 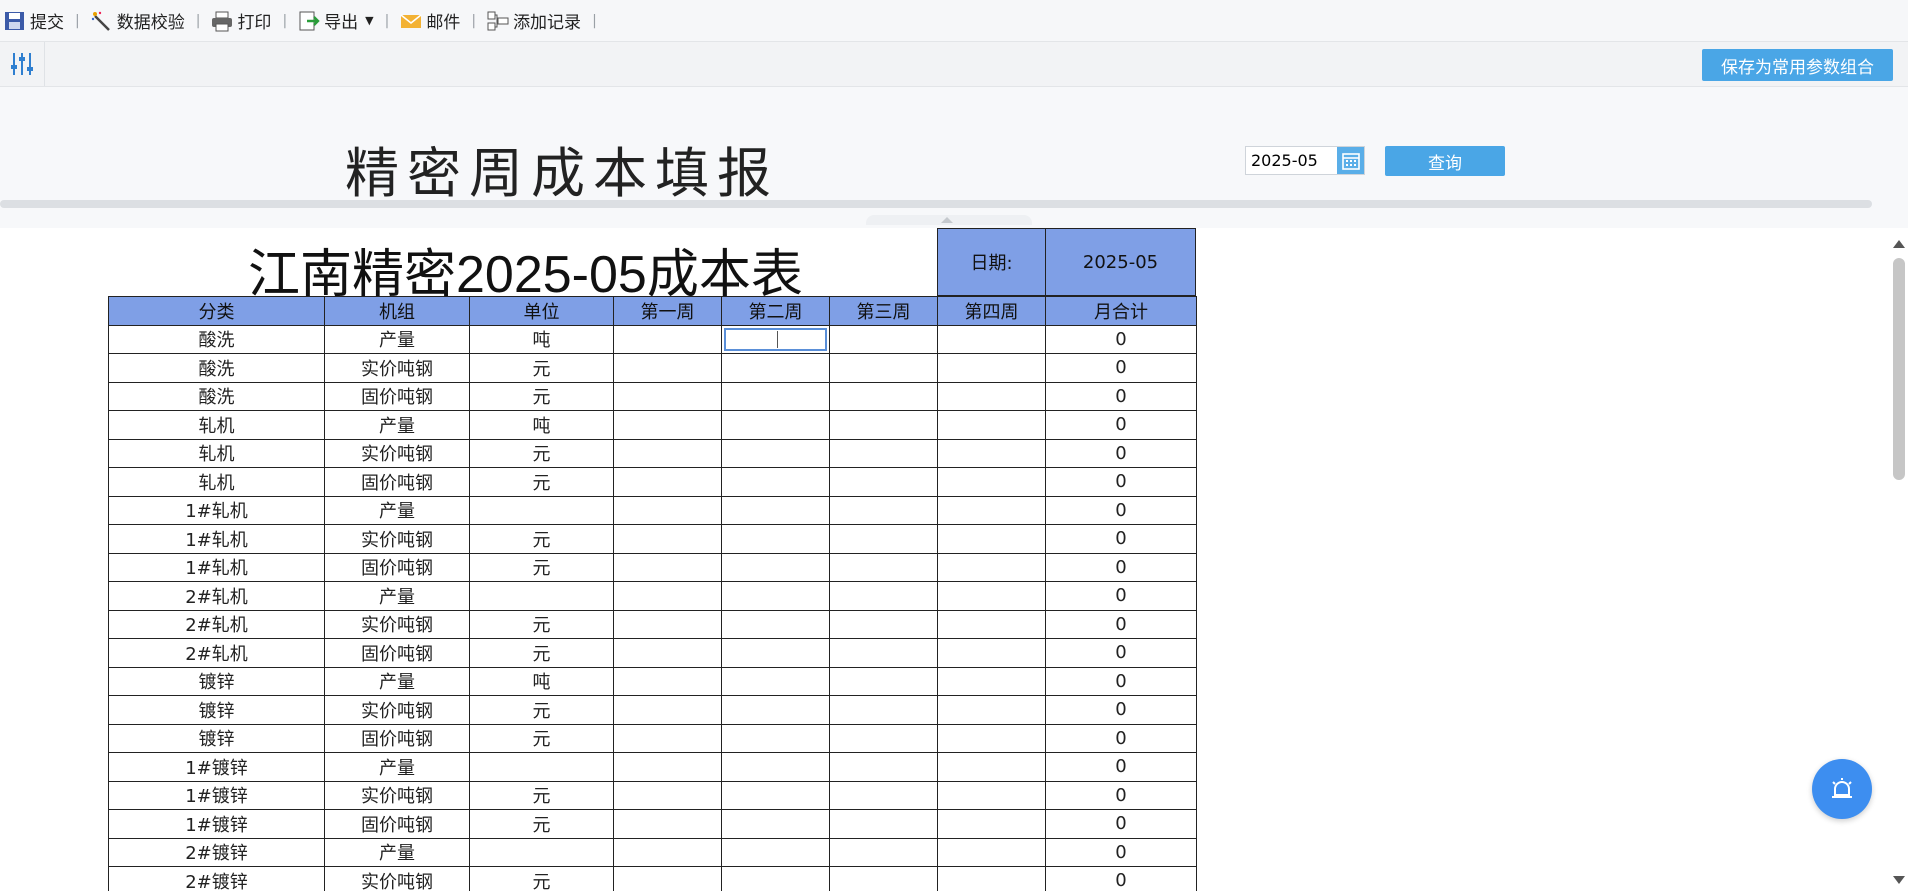 I want to click on scroll-up-icon, so click(x=1899, y=244).